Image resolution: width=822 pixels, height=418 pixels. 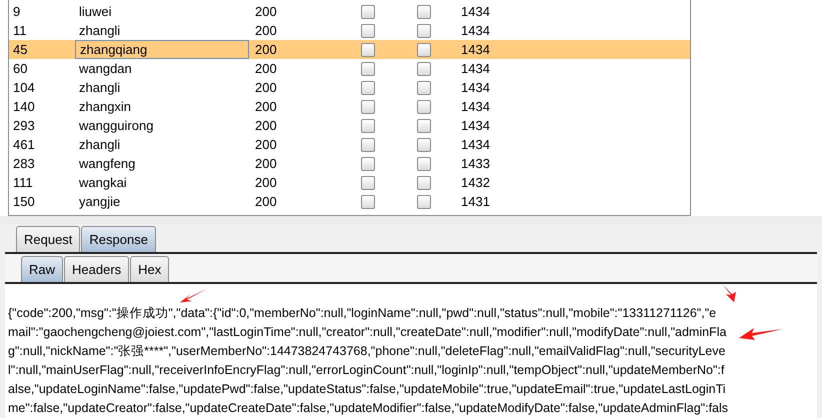 I want to click on table-cell-text: 461, so click(x=24, y=145).